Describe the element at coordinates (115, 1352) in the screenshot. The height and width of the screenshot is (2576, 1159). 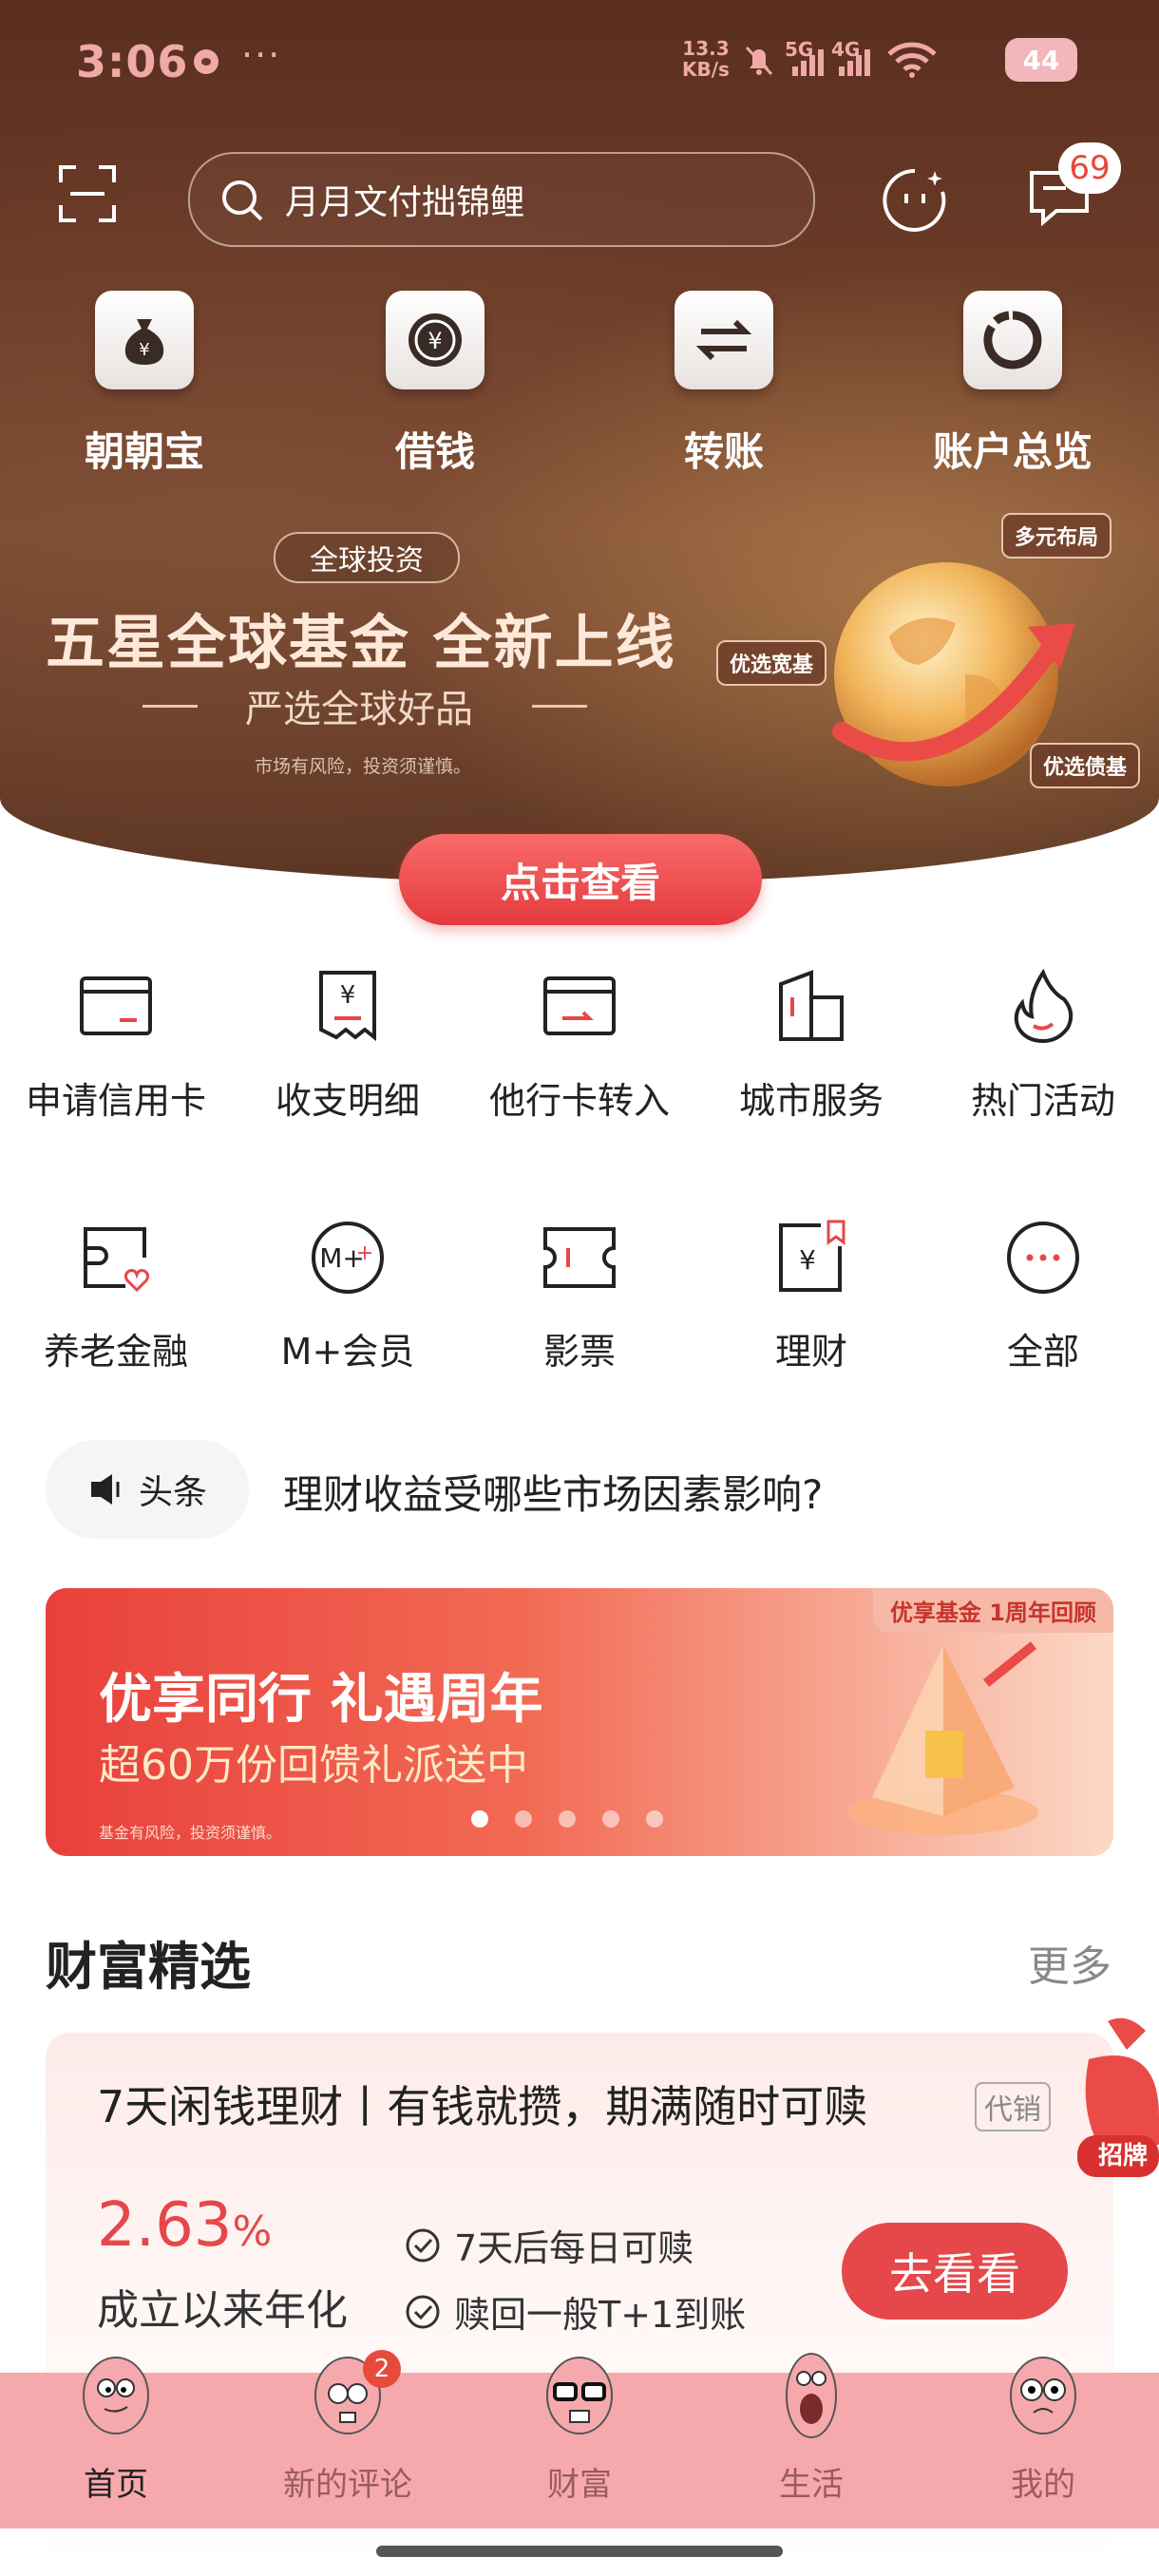
I see `service-label: 养老金融` at that location.